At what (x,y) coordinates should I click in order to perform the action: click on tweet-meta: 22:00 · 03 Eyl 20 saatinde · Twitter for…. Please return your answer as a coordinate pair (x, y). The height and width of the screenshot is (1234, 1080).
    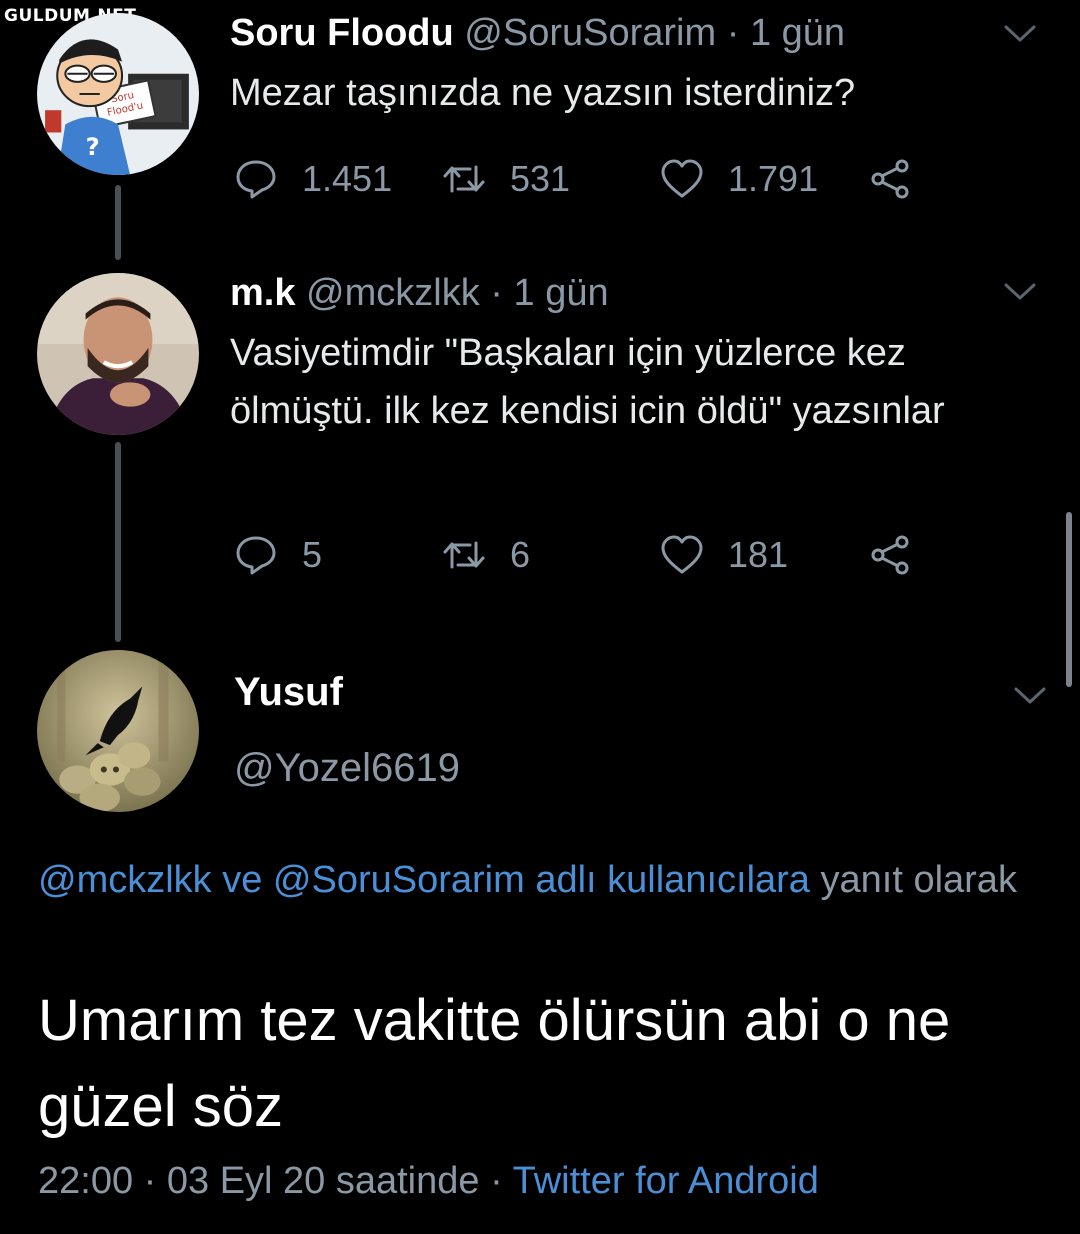
    Looking at the image, I should click on (428, 1181).